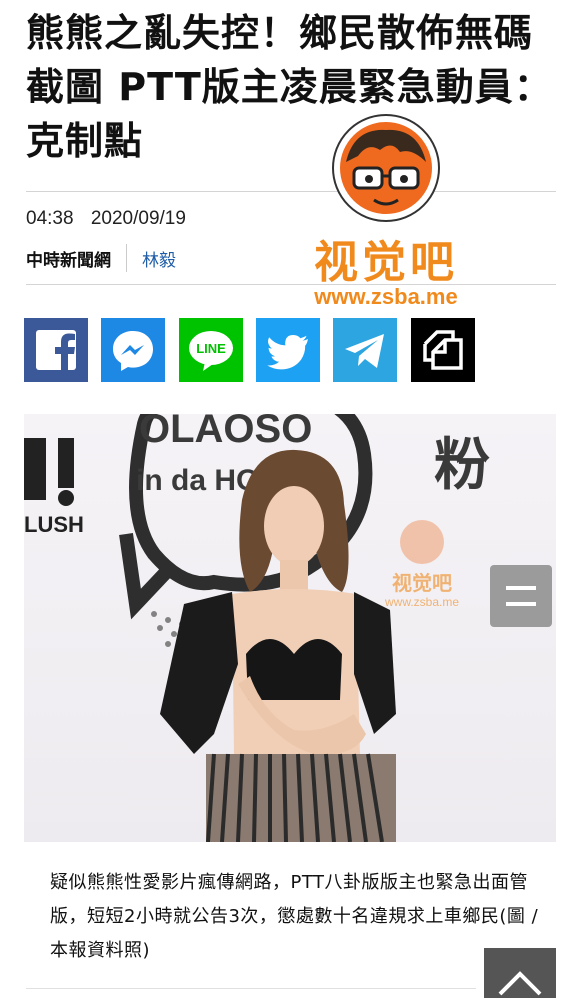 This screenshot has width=580, height=998. What do you see at coordinates (521, 596) in the screenshot?
I see `menu-button` at bounding box center [521, 596].